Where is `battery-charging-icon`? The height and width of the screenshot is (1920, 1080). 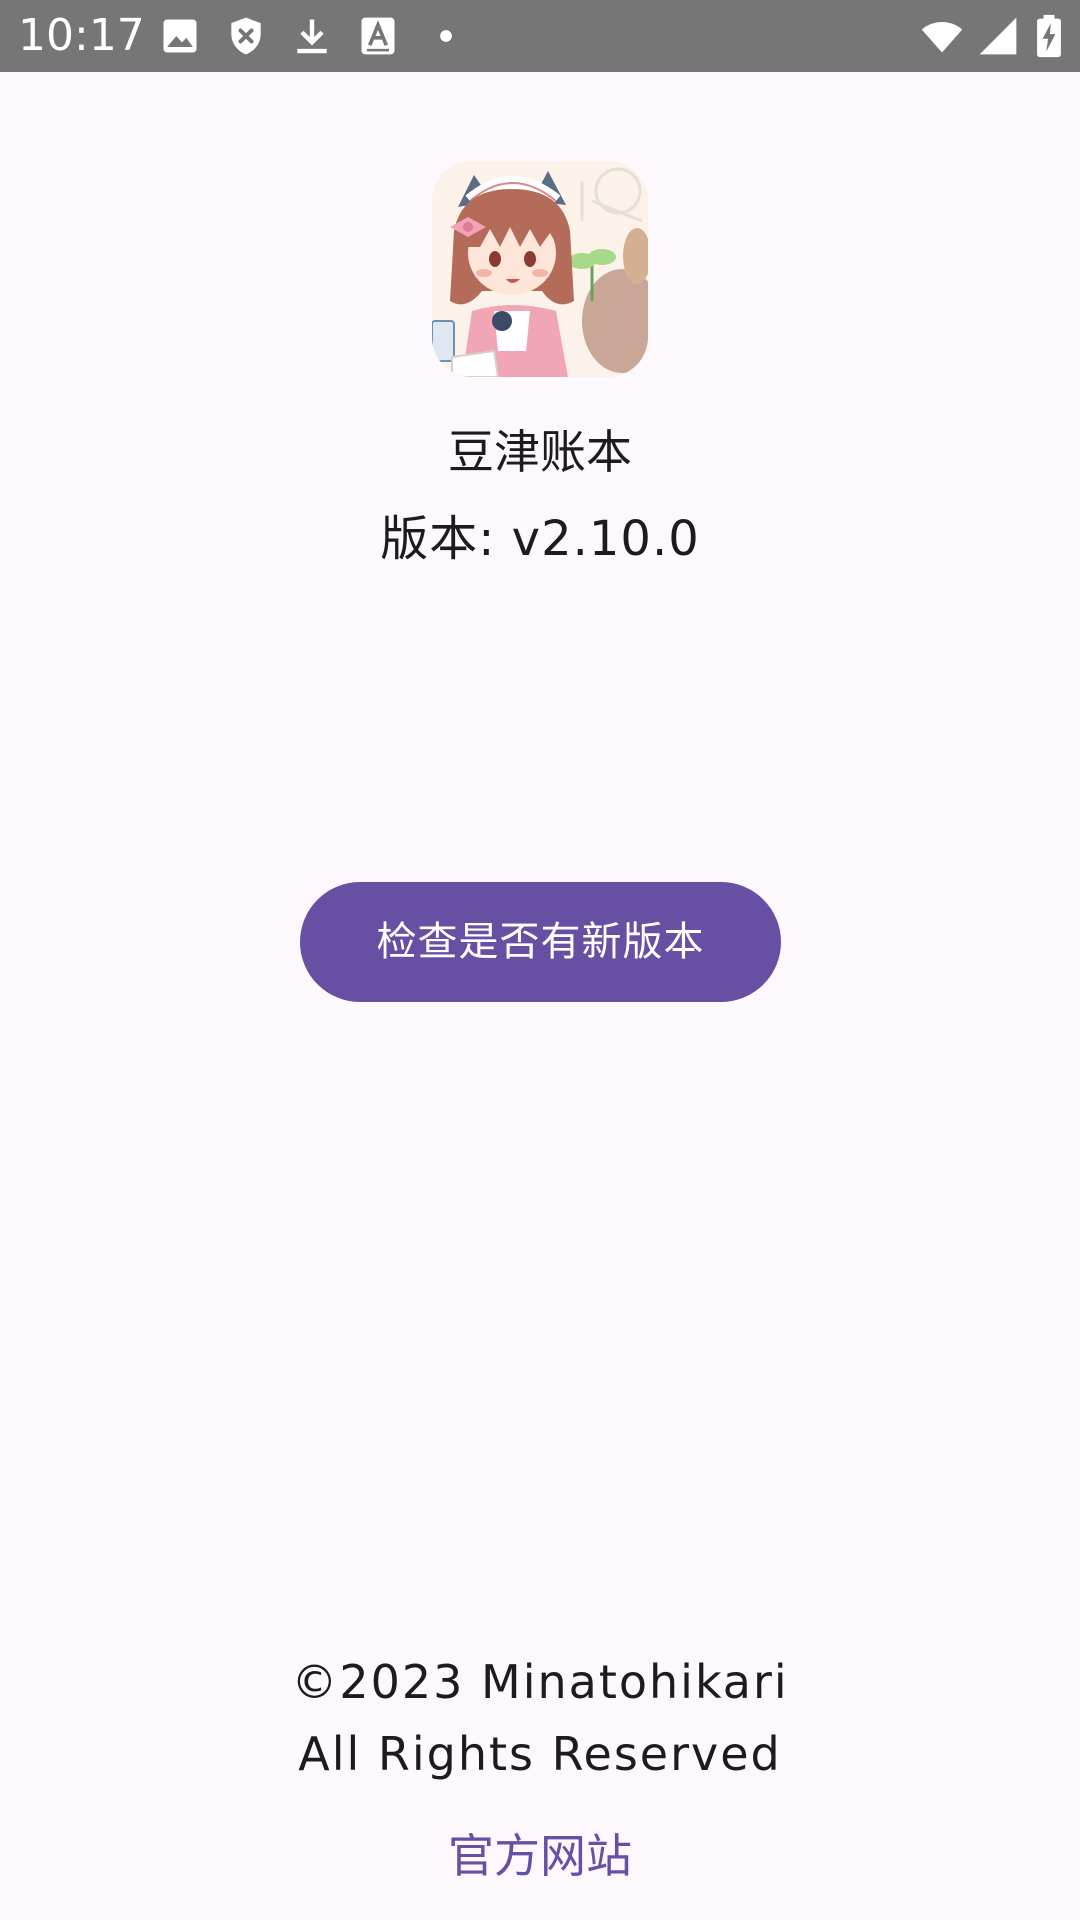
battery-charging-icon is located at coordinates (1049, 36).